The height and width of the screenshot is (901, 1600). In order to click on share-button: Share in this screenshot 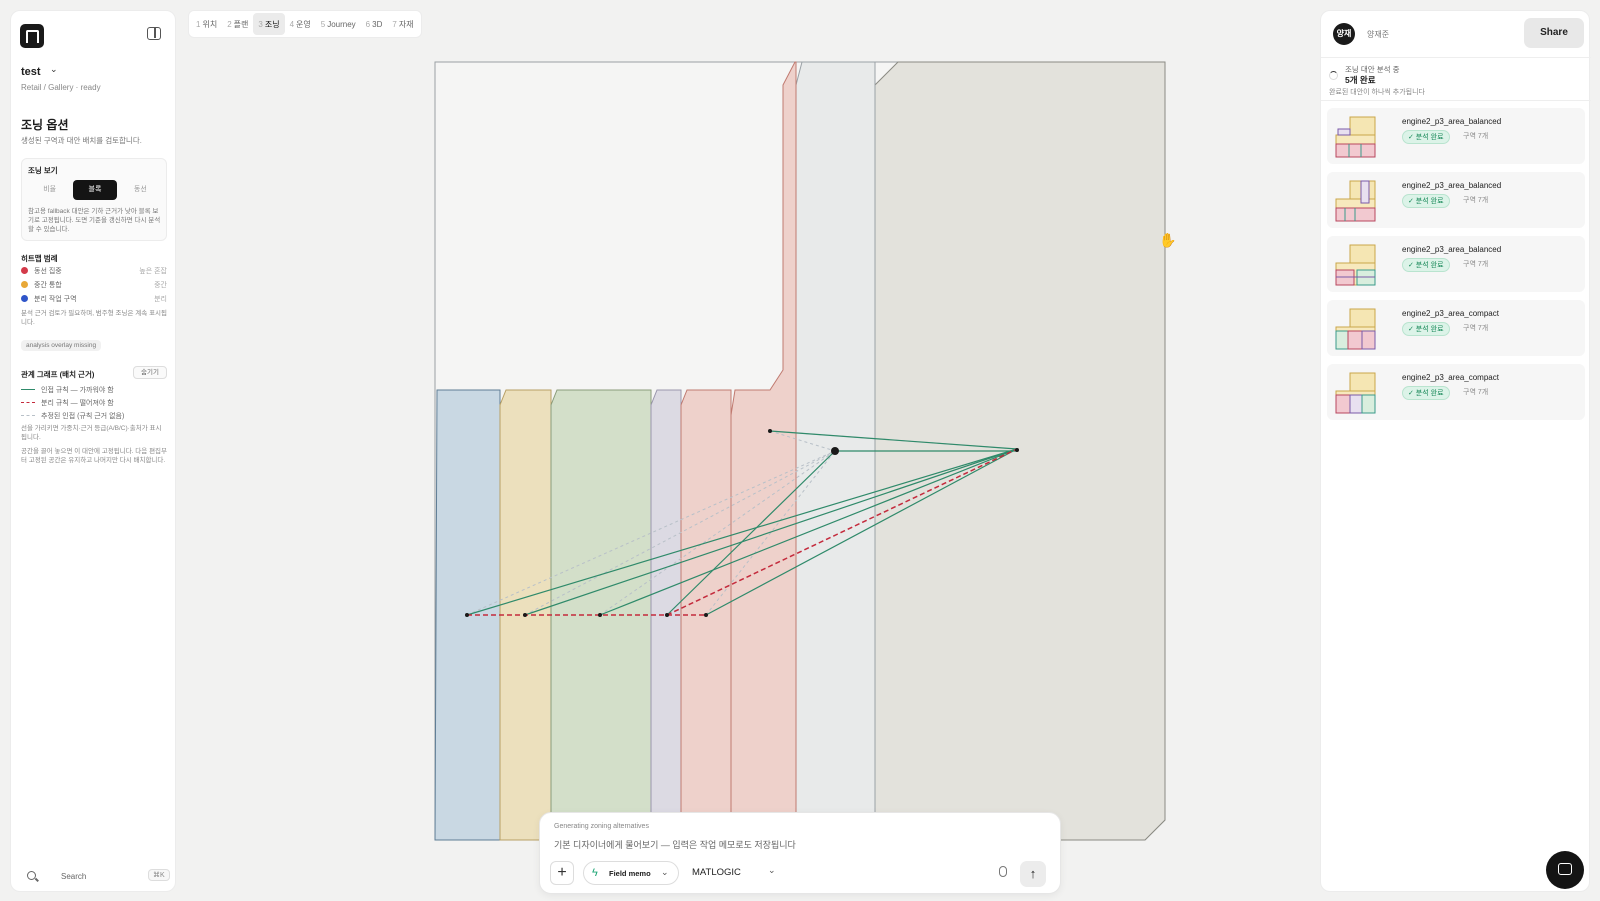, I will do `click(1554, 33)`.